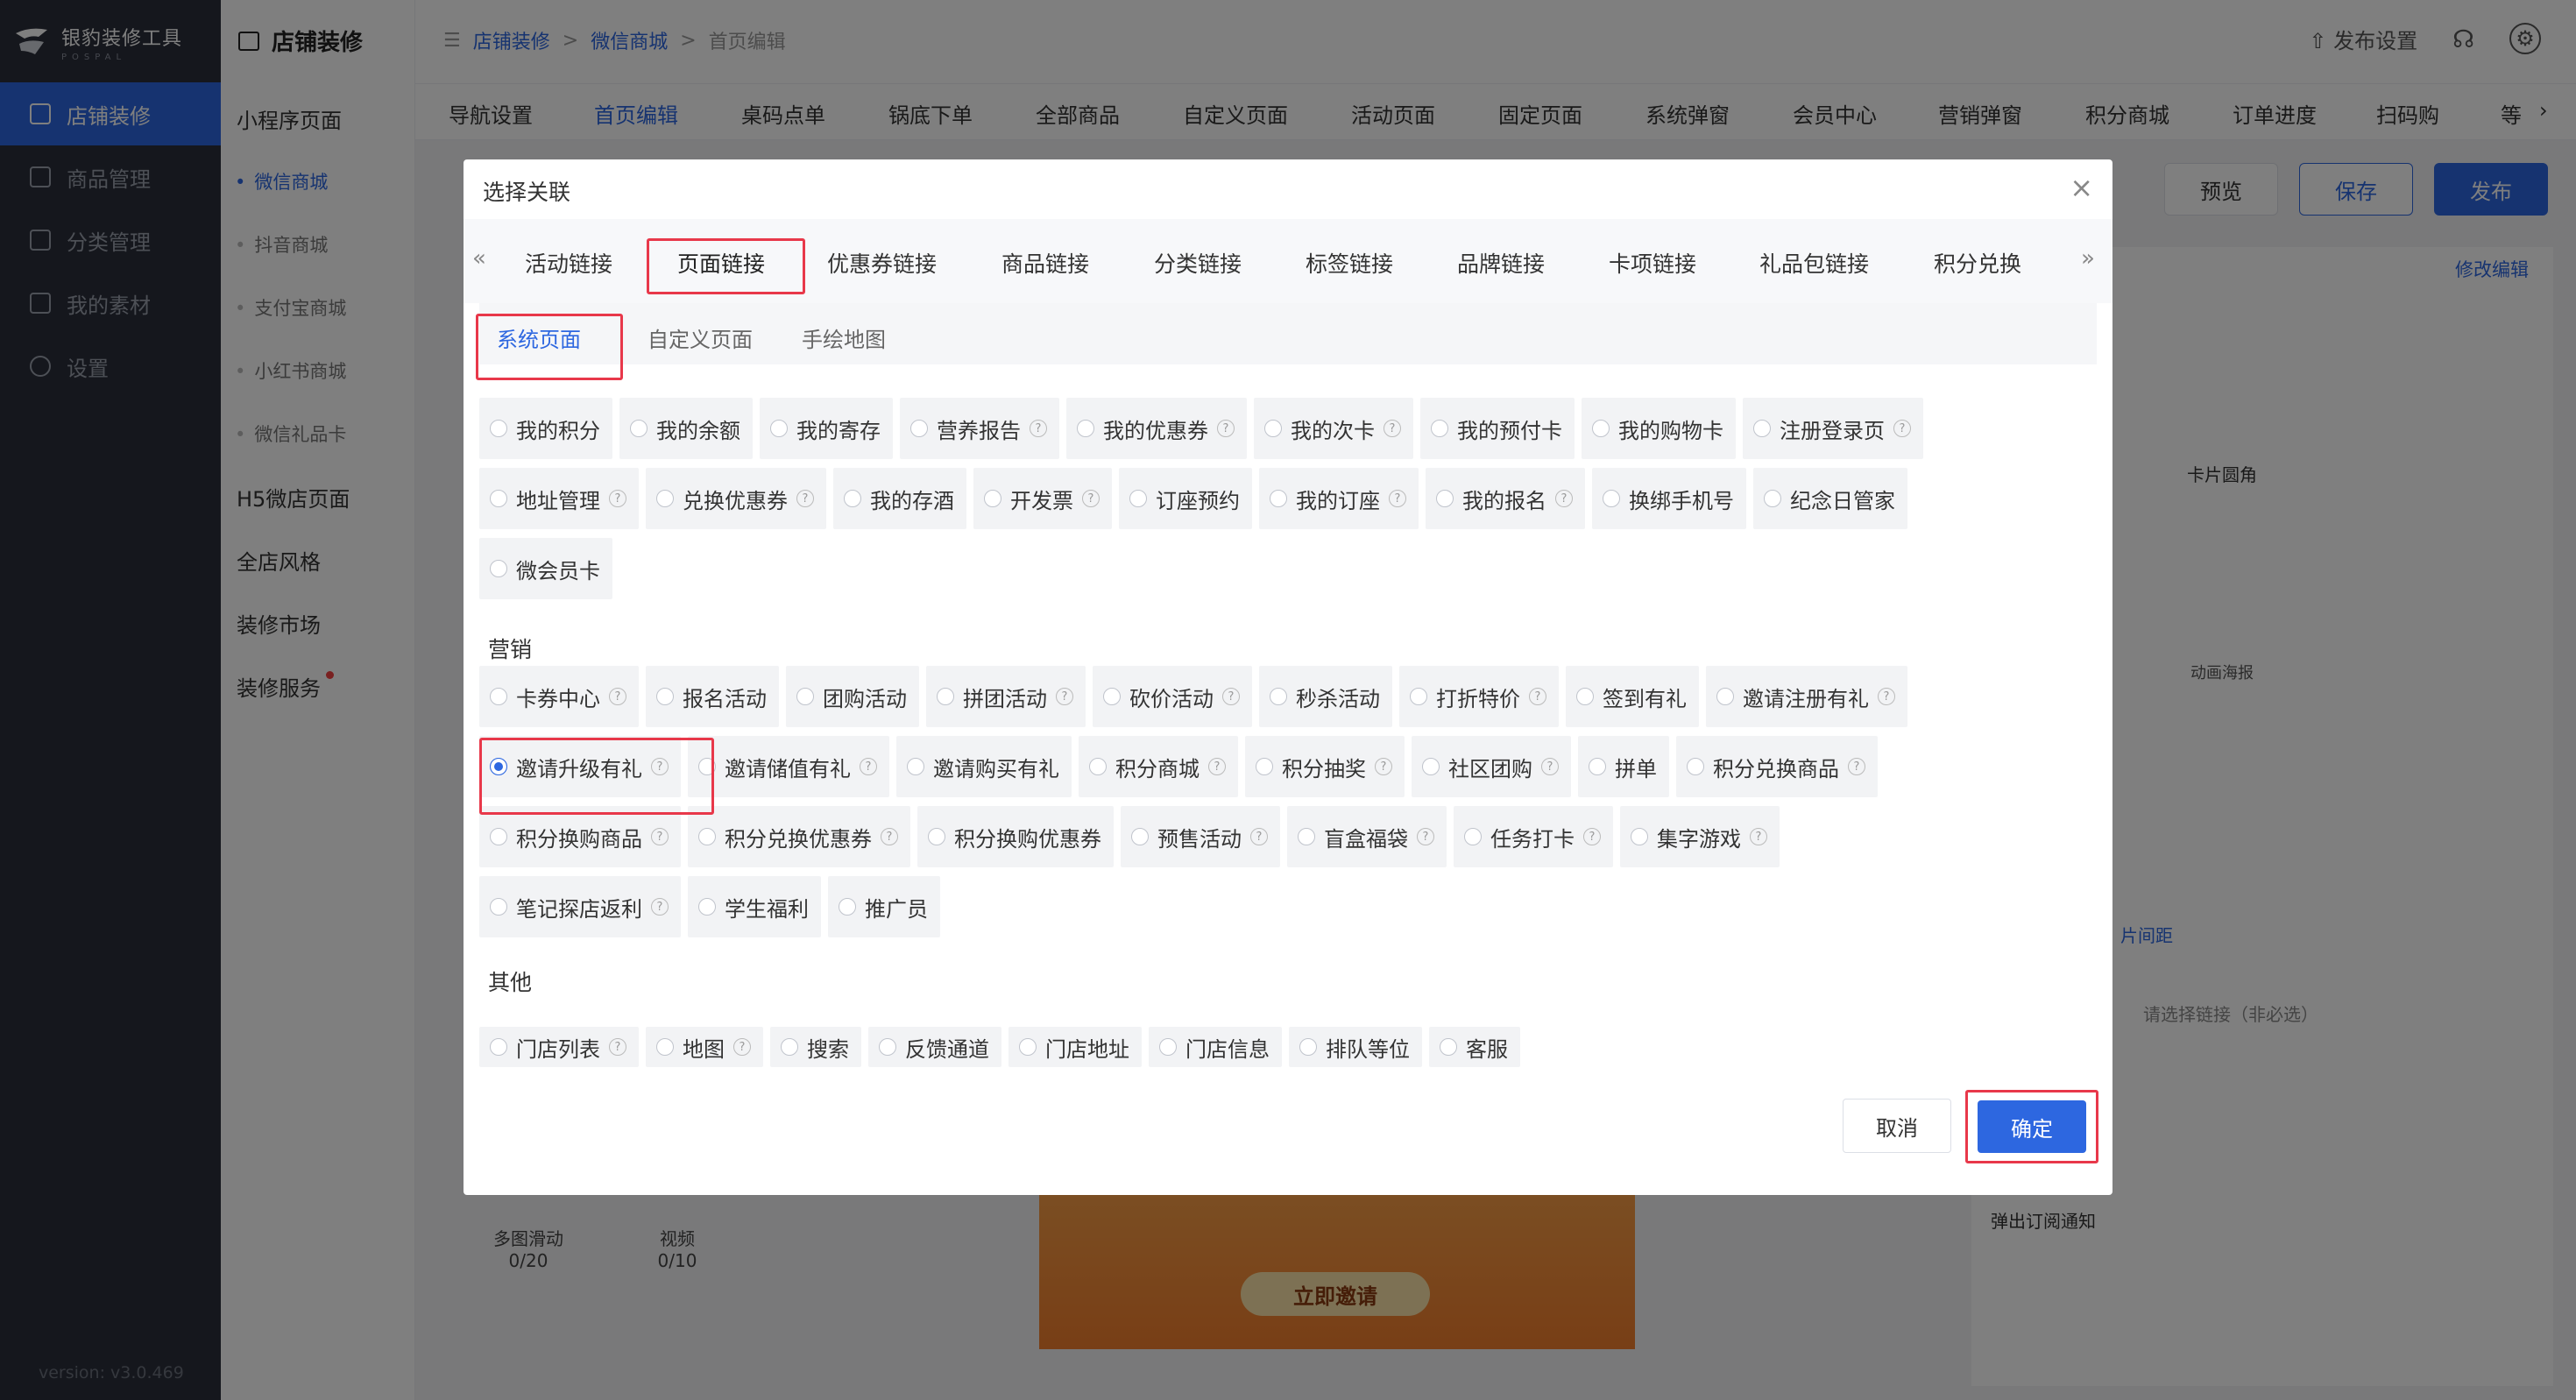 The height and width of the screenshot is (1400, 2576). I want to click on option-item: 社区团购?, so click(1491, 766).